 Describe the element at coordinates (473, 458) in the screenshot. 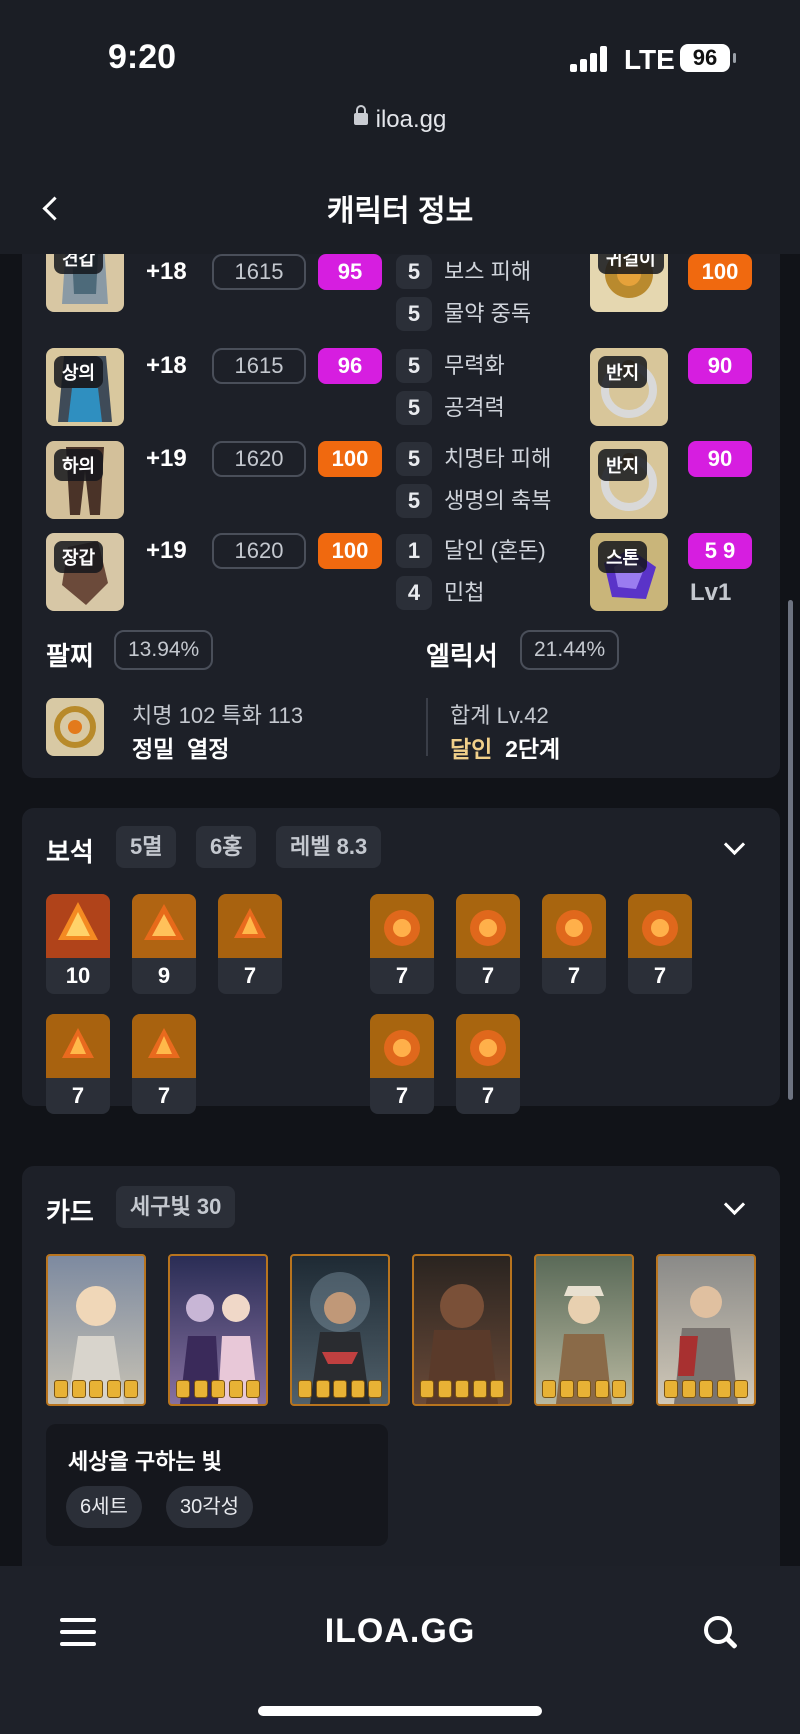

I see `engraving-line: 5 치명타 피해` at that location.